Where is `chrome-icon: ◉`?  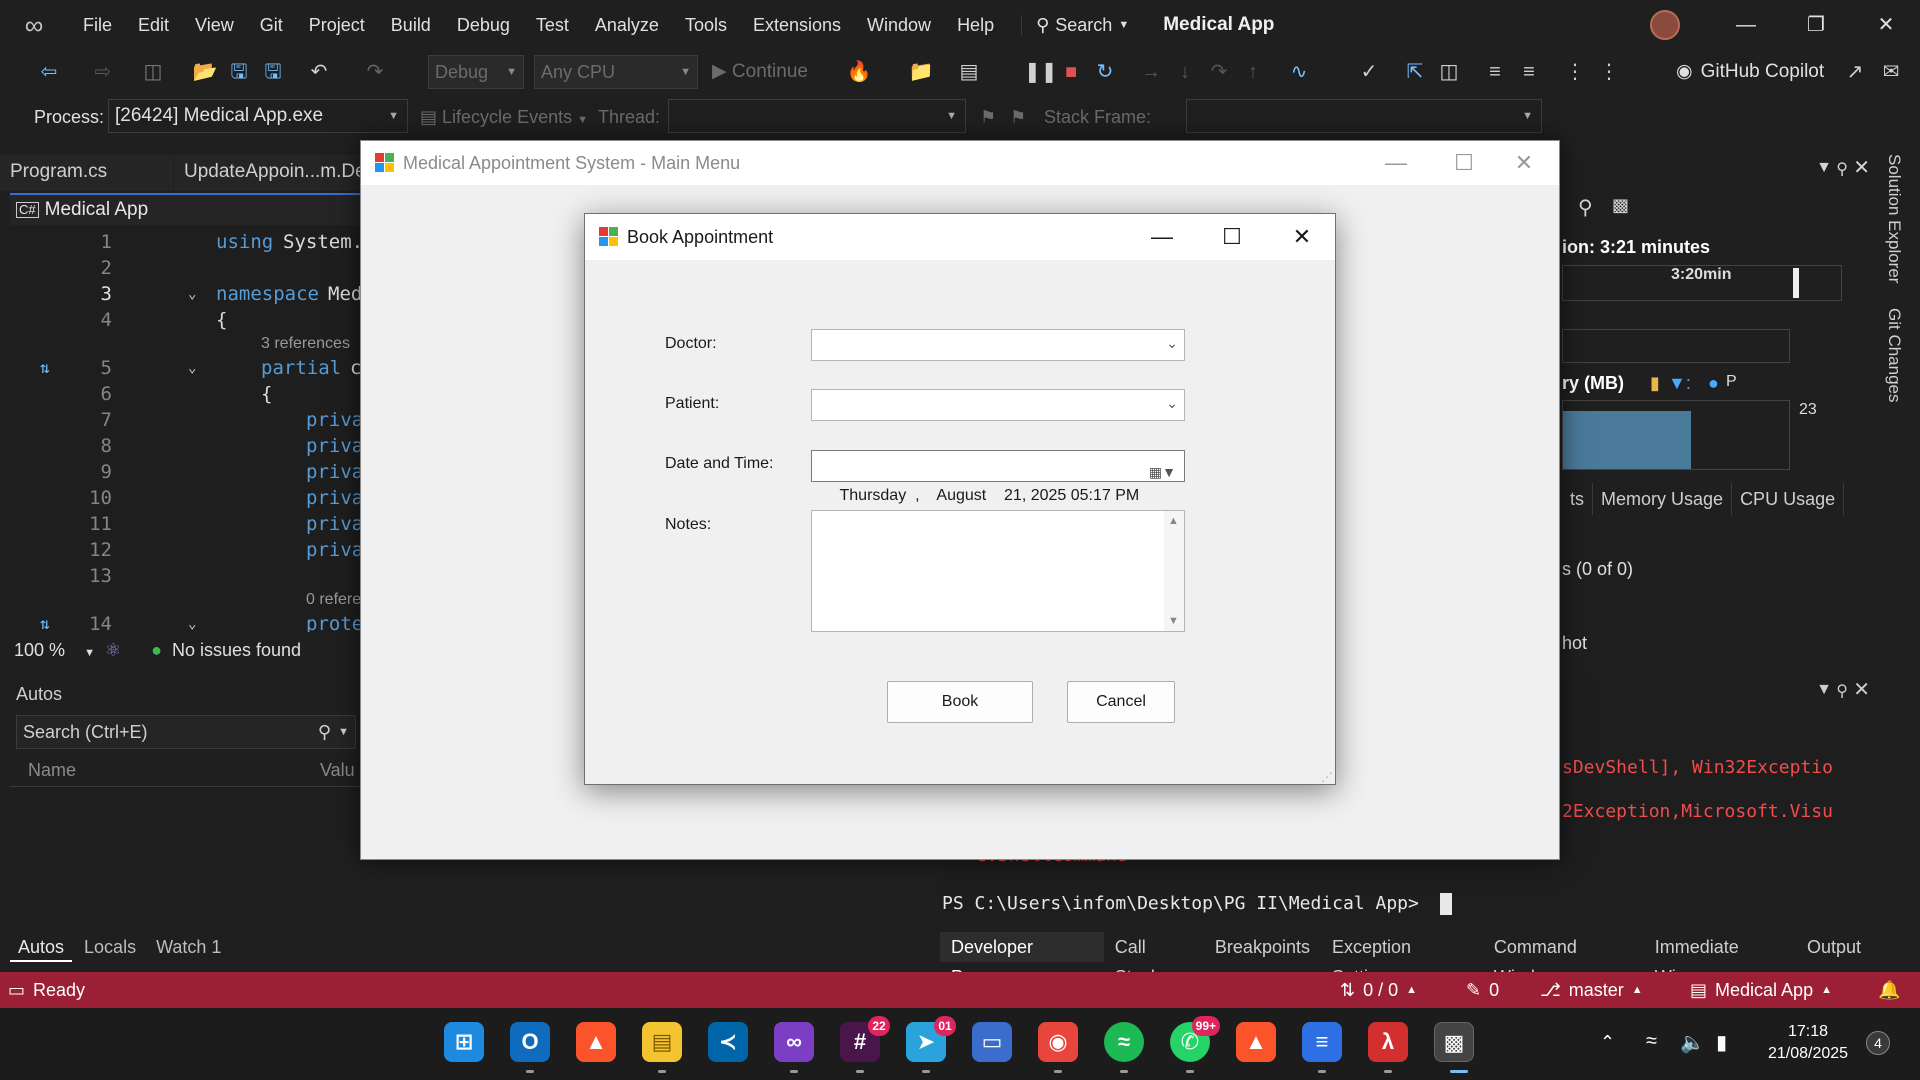
chrome-icon: ◉ is located at coordinates (1058, 1042).